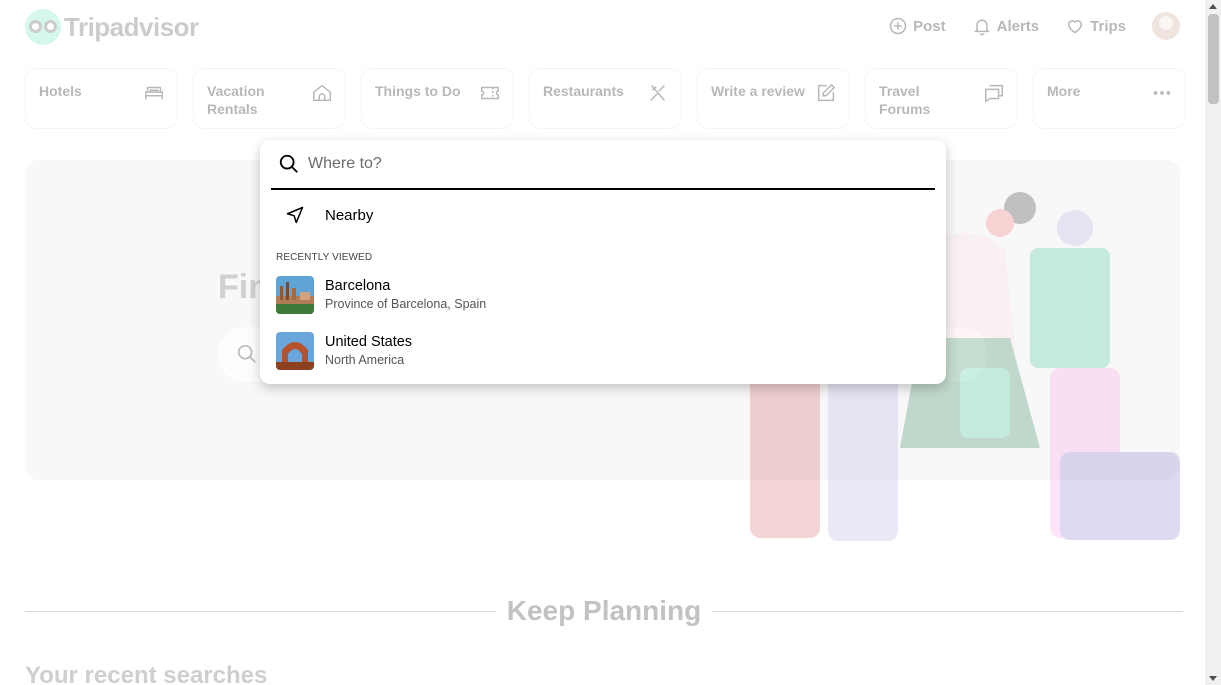 Image resolution: width=1221 pixels, height=685 pixels. What do you see at coordinates (981, 27) in the screenshot?
I see `bell-icon` at bounding box center [981, 27].